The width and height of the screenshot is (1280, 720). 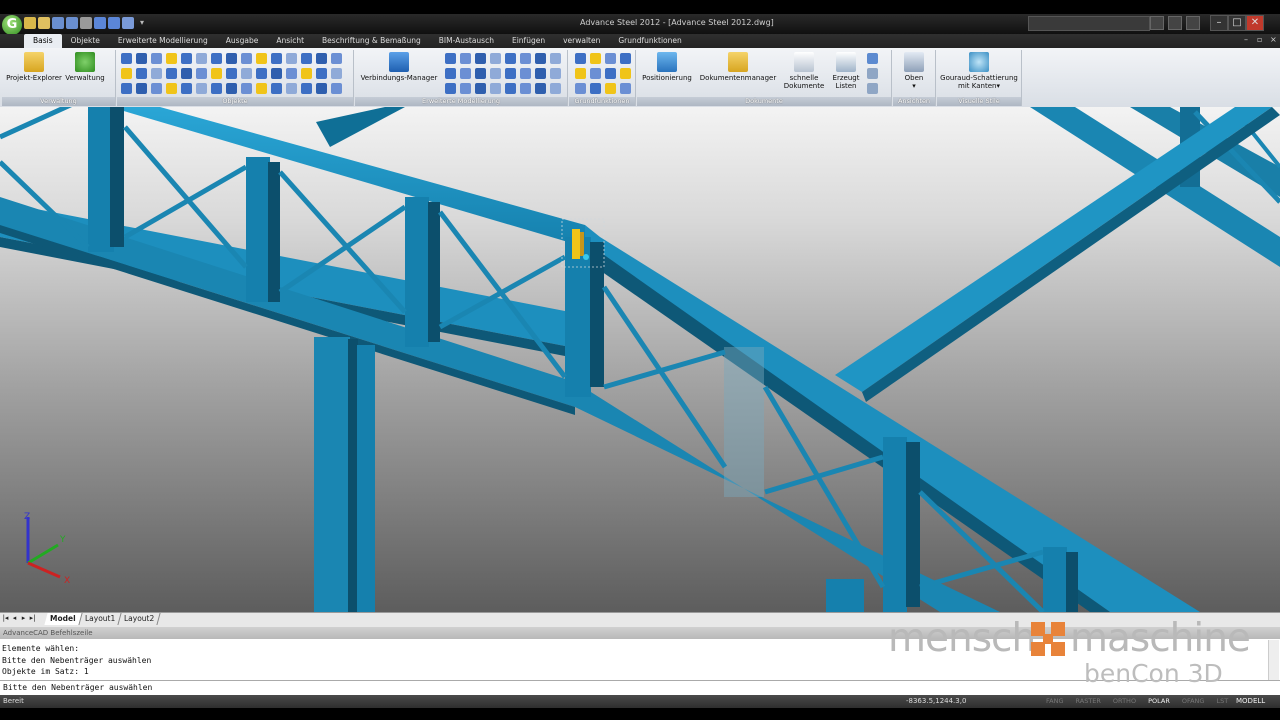 What do you see at coordinates (86, 23) in the screenshot?
I see `print-icon` at bounding box center [86, 23].